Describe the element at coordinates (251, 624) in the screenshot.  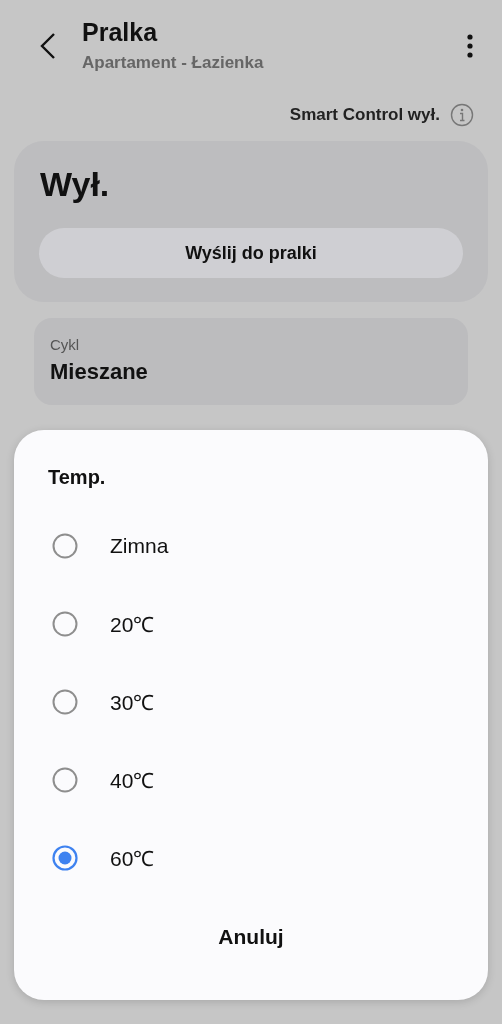
I see `temperature-option: 20℃` at that location.